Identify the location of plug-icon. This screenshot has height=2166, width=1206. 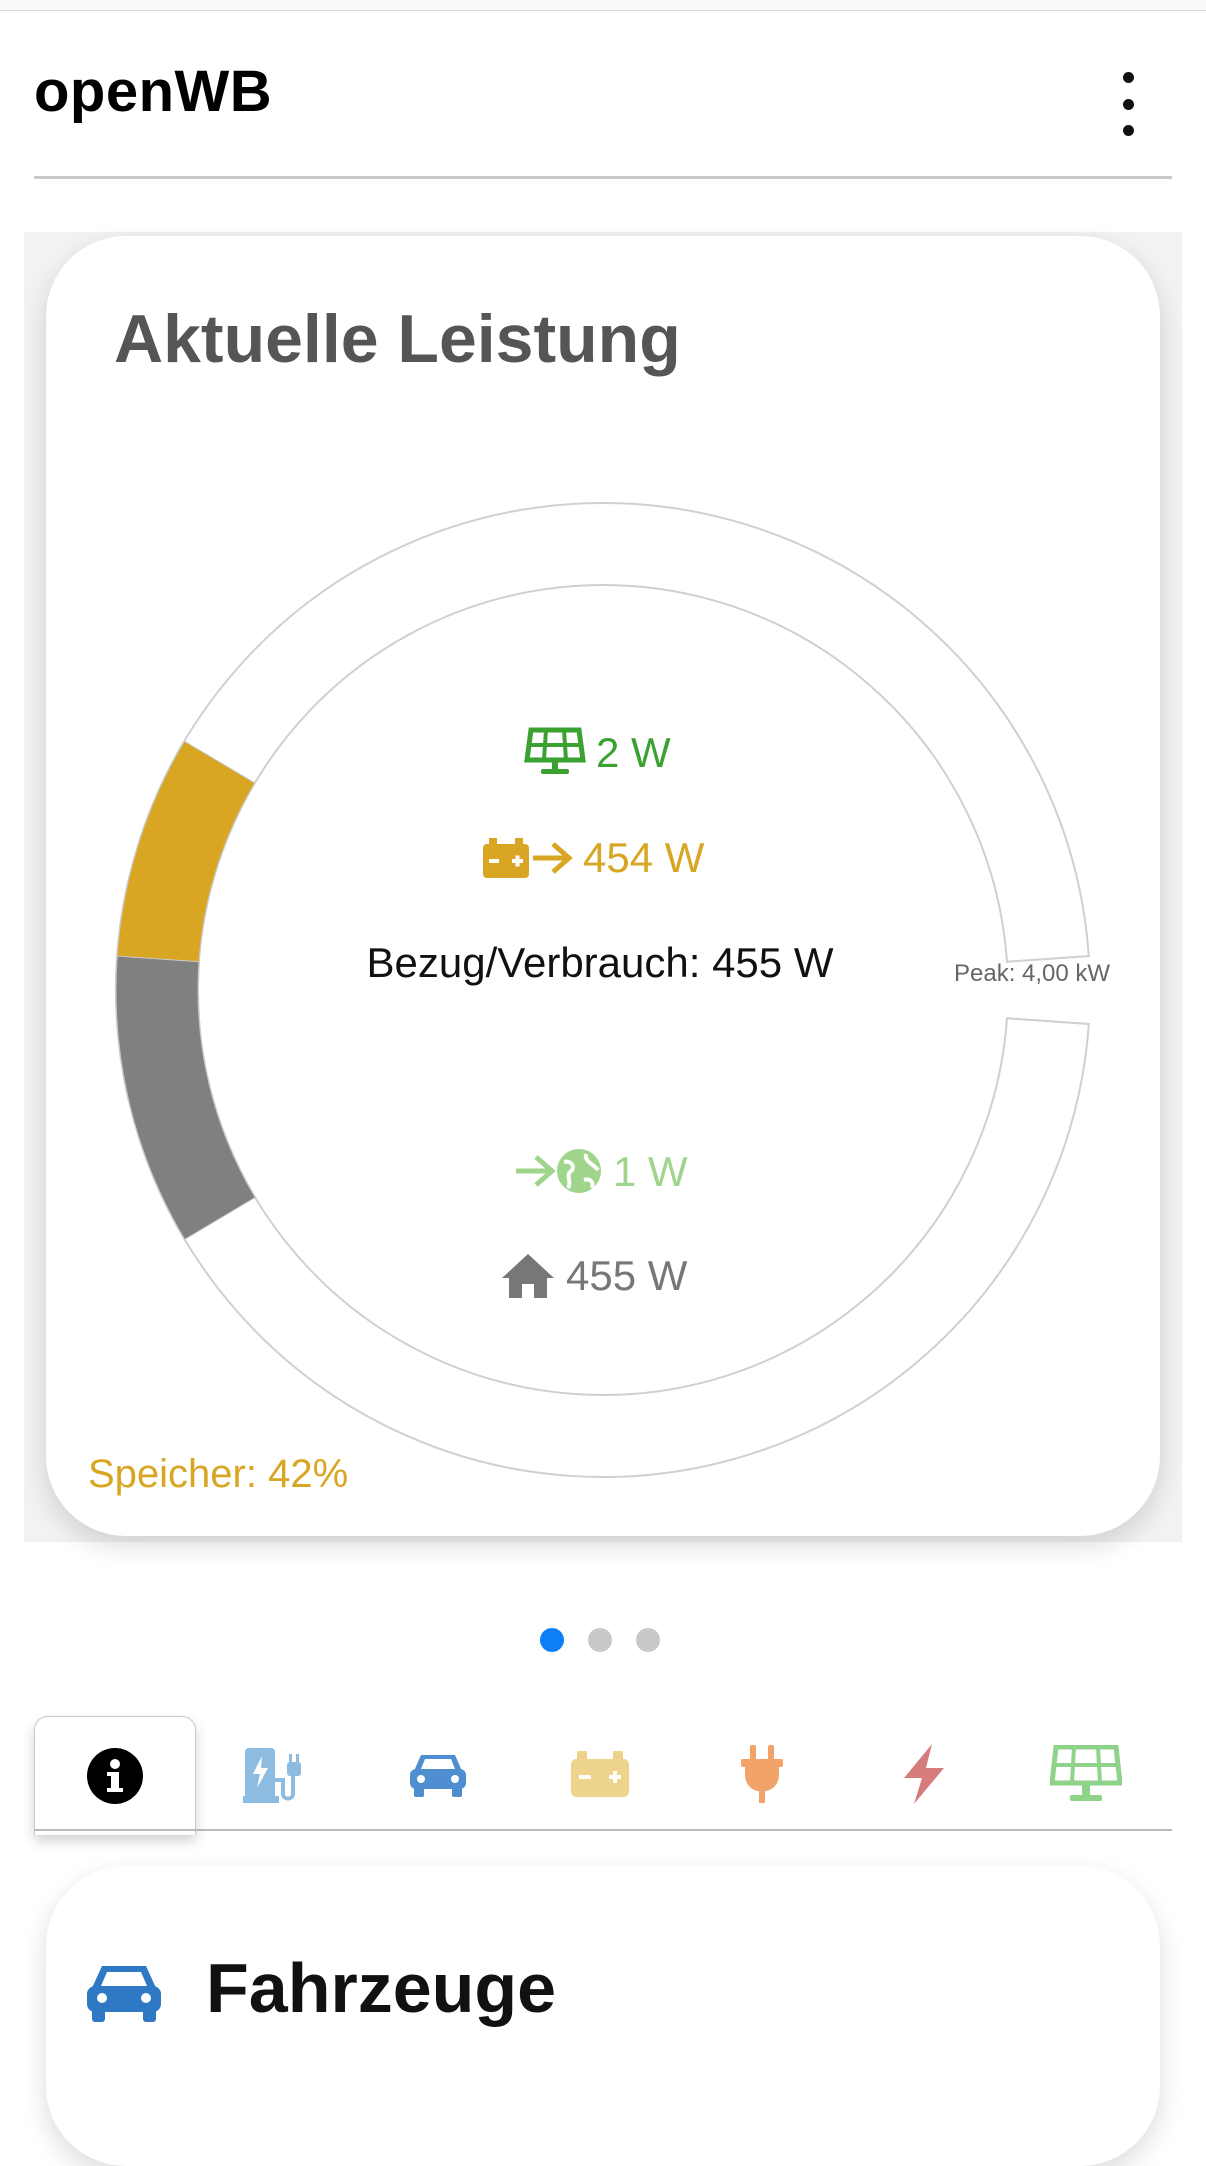
(762, 1774).